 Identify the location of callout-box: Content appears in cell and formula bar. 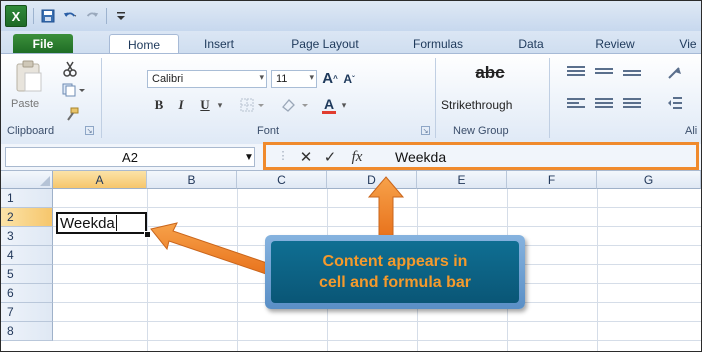
(395, 272).